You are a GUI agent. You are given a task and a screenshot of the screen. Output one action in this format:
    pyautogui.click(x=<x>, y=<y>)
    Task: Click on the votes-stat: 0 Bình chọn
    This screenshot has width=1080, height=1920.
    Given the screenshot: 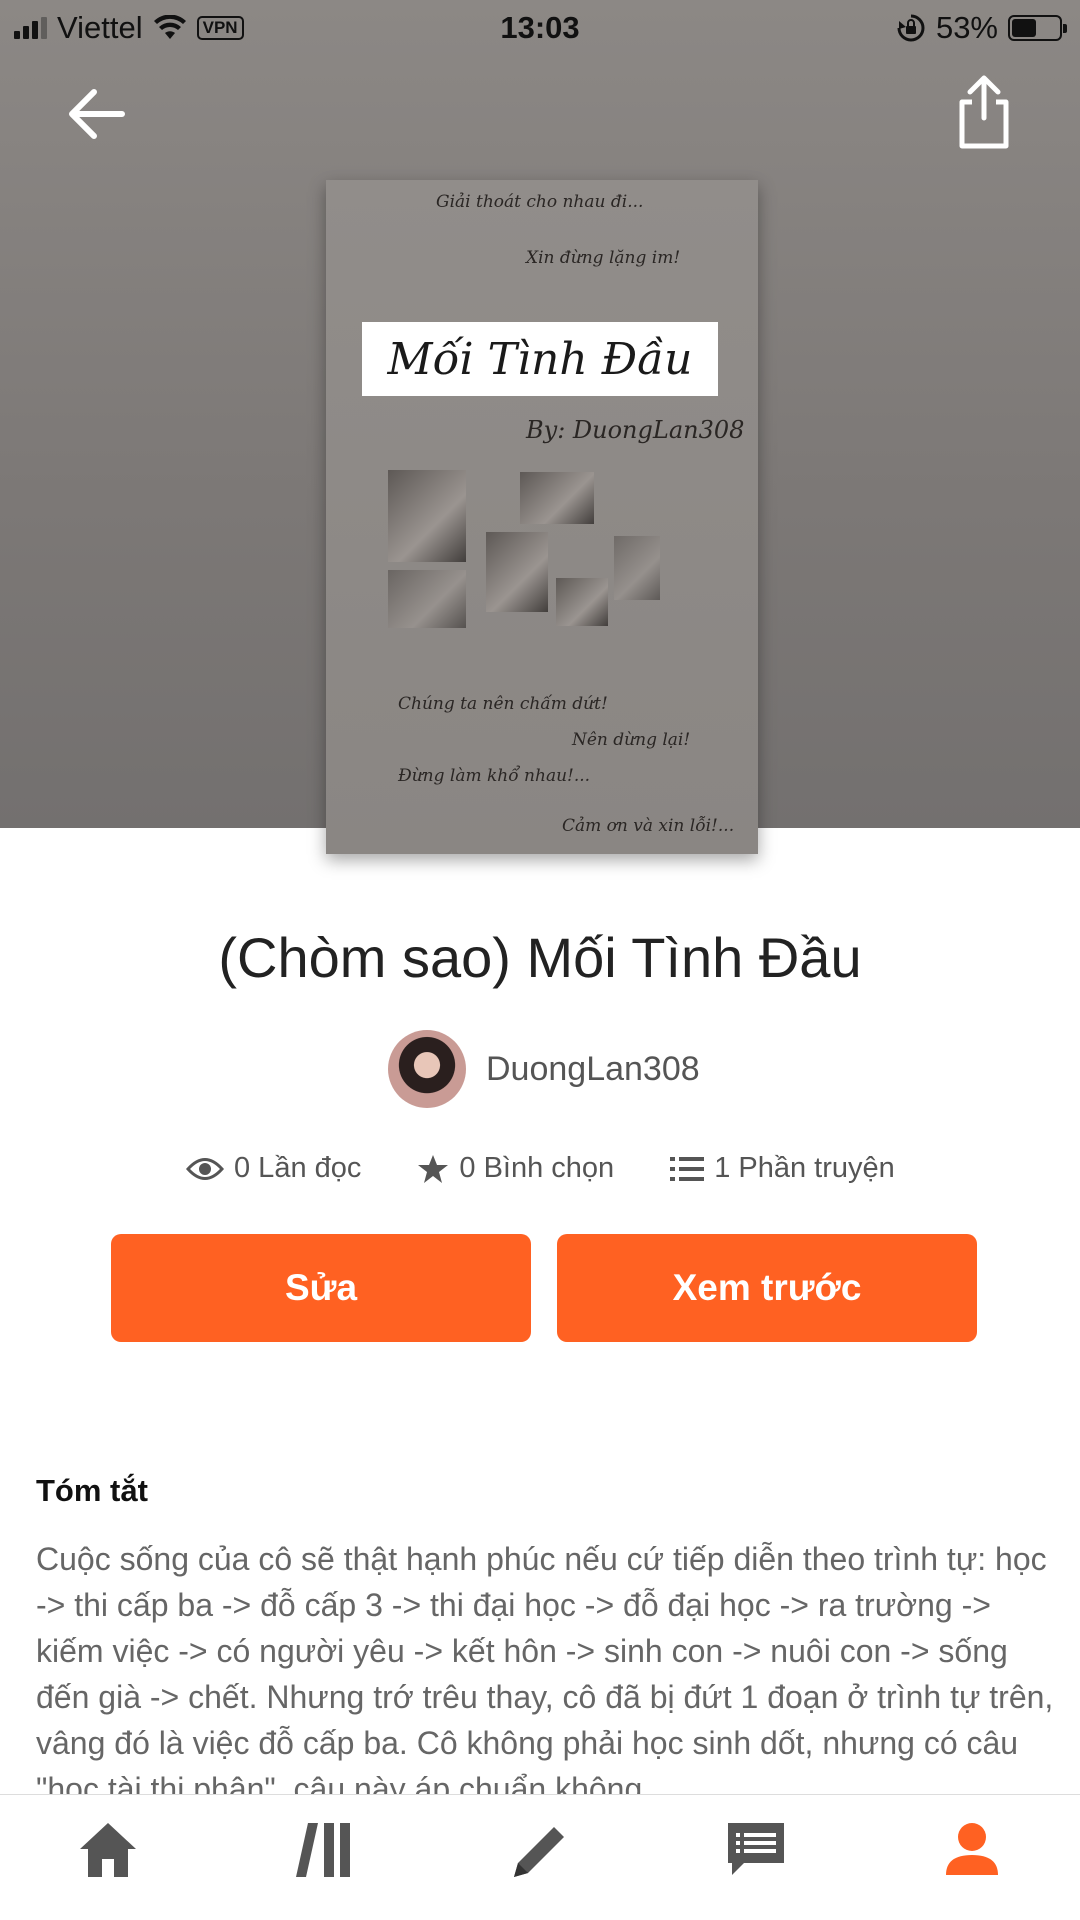 What is the action you would take?
    pyautogui.click(x=515, y=1168)
    